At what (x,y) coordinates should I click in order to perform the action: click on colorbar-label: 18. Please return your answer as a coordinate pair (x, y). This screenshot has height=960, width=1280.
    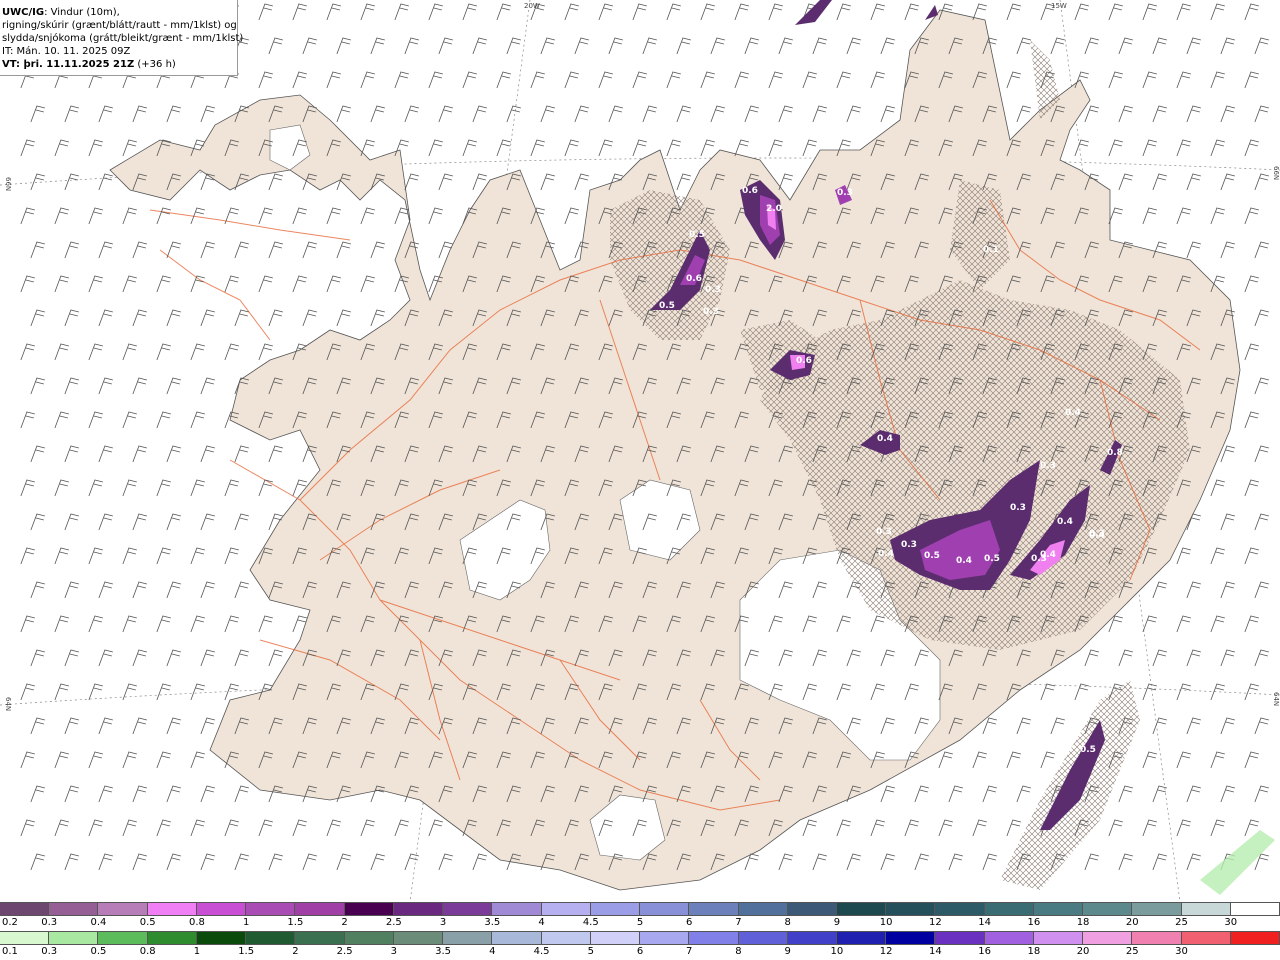
    Looking at the image, I should click on (1034, 951).